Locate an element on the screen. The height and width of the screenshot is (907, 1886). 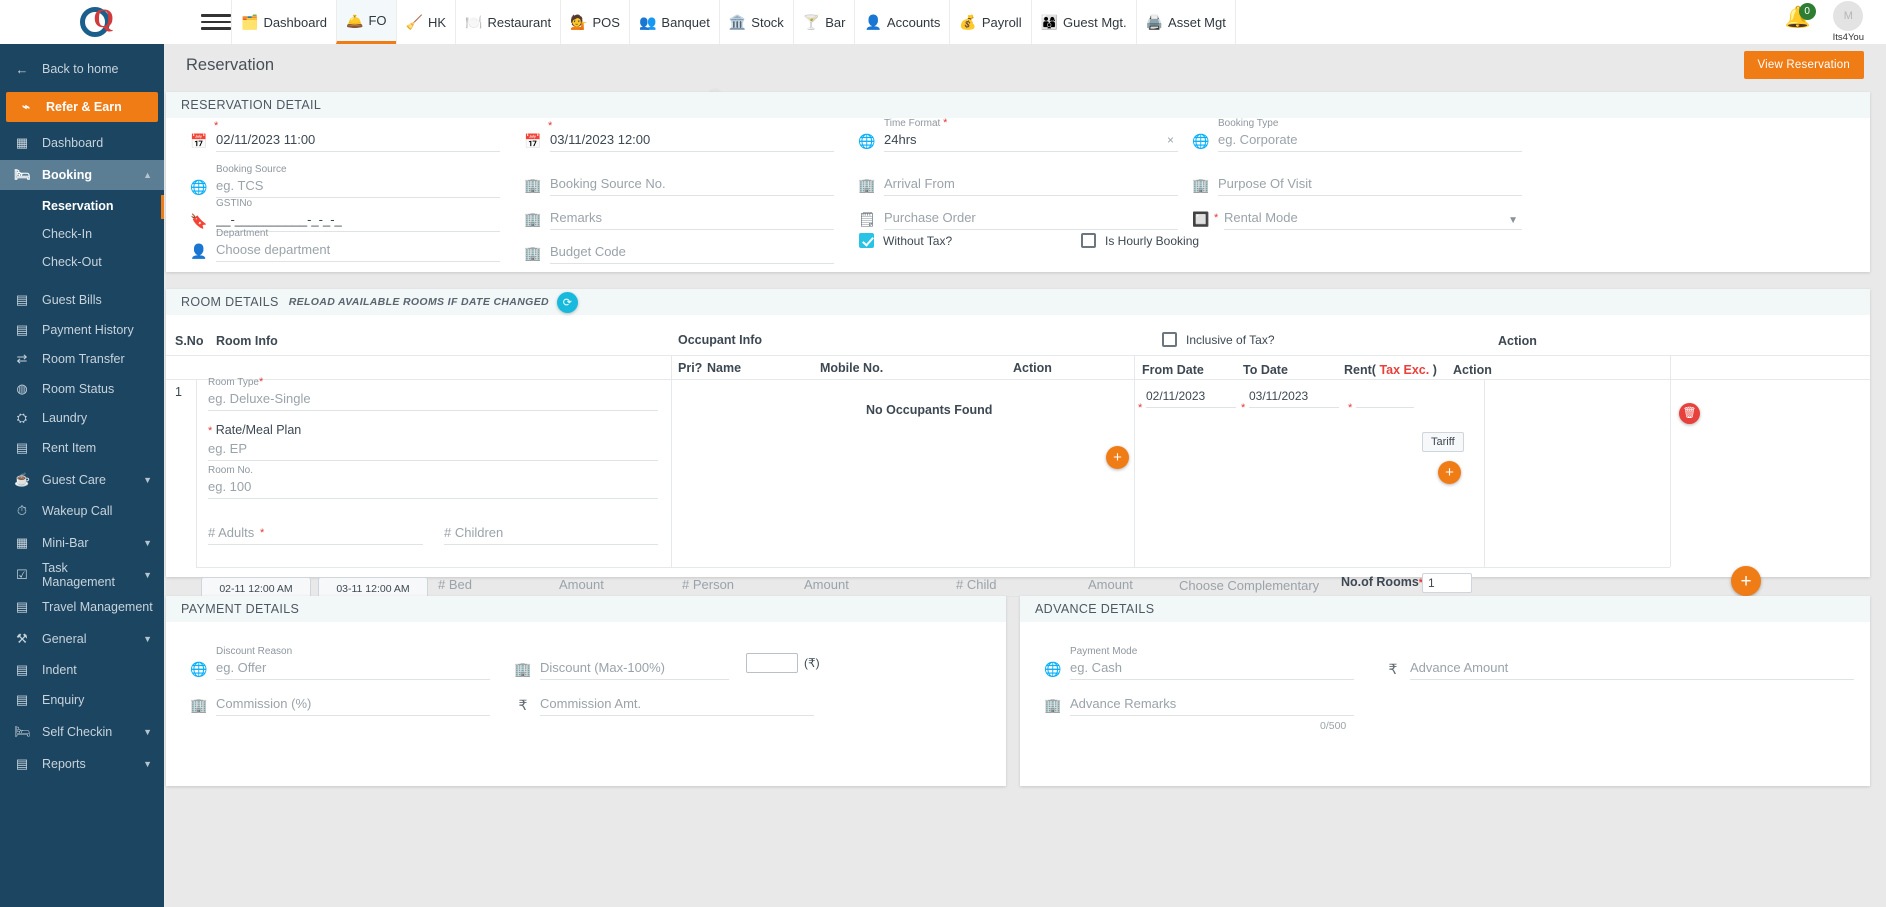
rental-mode-input is located at coordinates (1373, 219).